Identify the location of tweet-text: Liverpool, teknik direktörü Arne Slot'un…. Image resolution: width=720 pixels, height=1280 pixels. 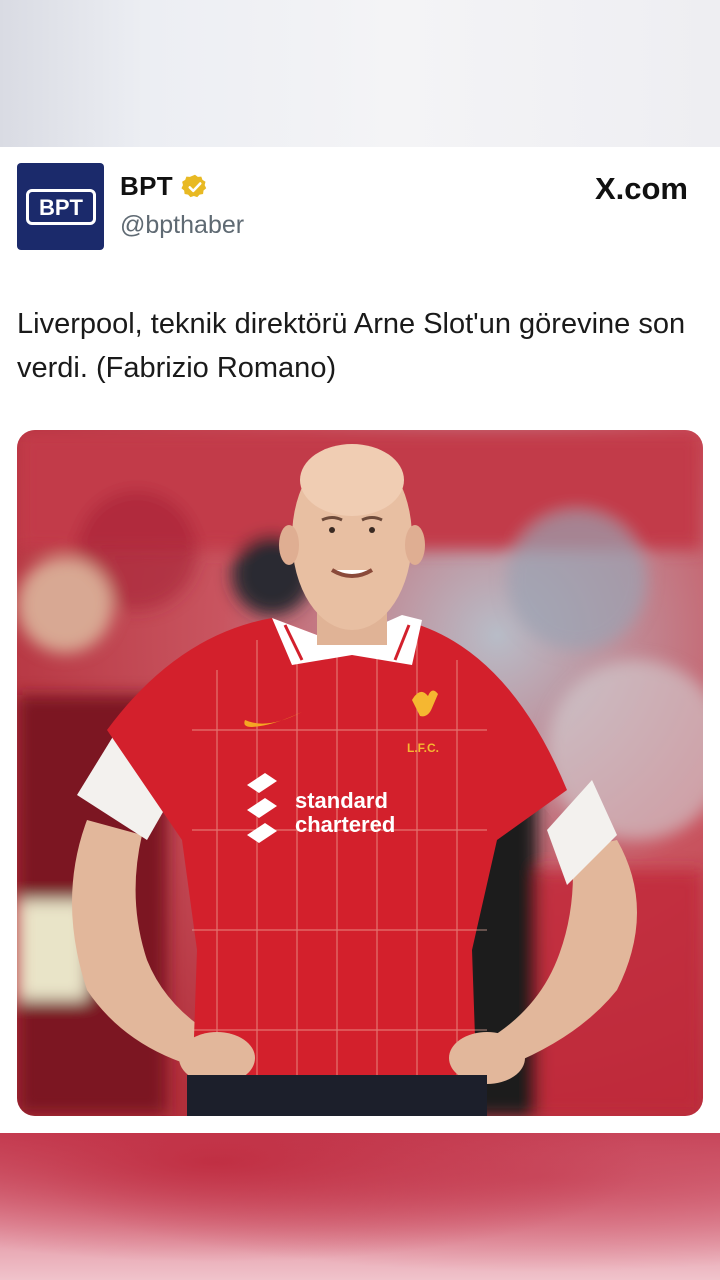
(351, 346).